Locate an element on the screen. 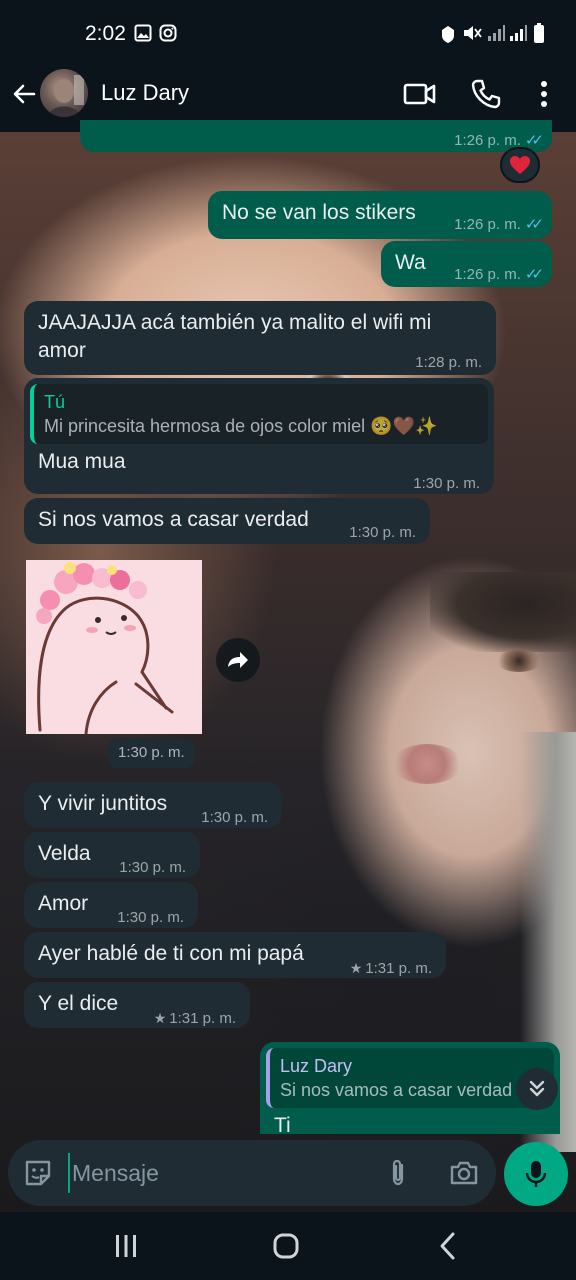  background-photo-lips is located at coordinates (427, 764).